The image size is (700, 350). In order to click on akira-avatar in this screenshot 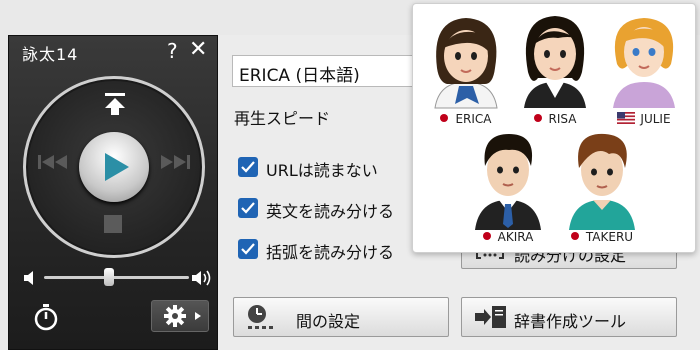, I will do `click(508, 182)`.